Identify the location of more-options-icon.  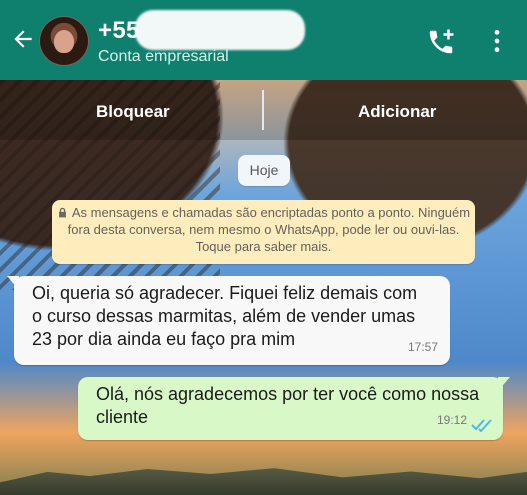
(497, 41).